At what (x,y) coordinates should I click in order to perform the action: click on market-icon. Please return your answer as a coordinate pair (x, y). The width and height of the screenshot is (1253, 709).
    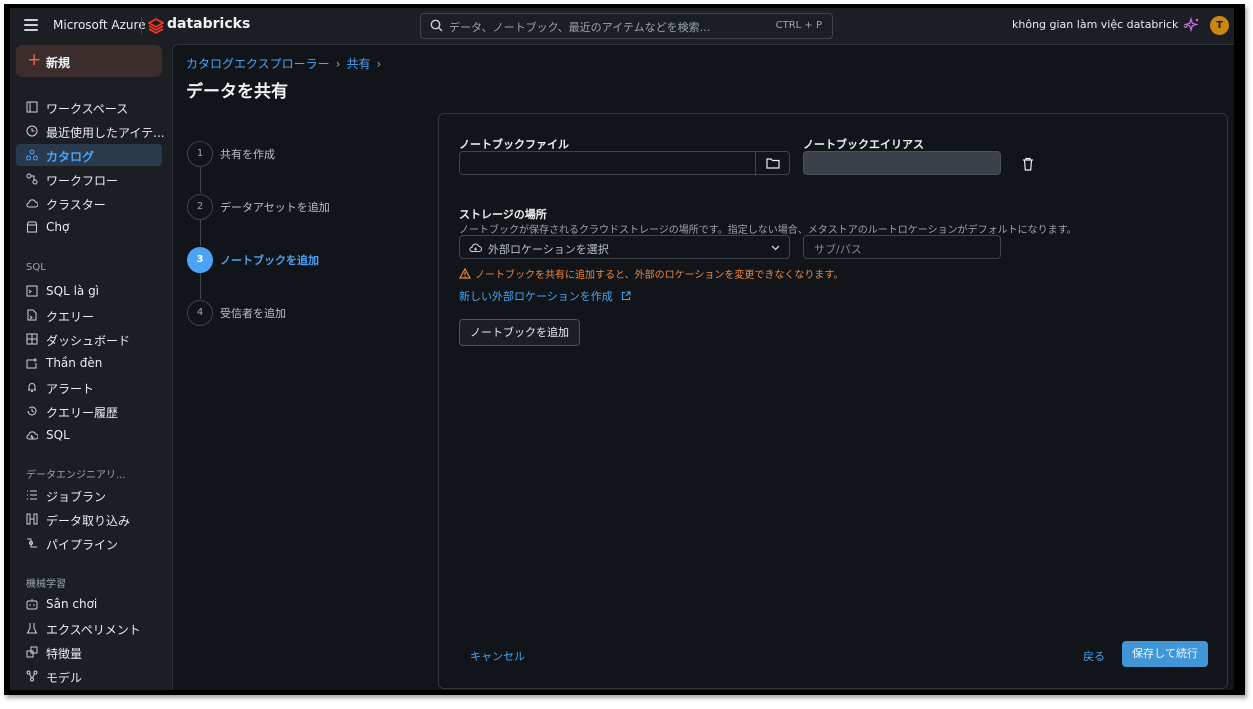
    Looking at the image, I should click on (32, 227).